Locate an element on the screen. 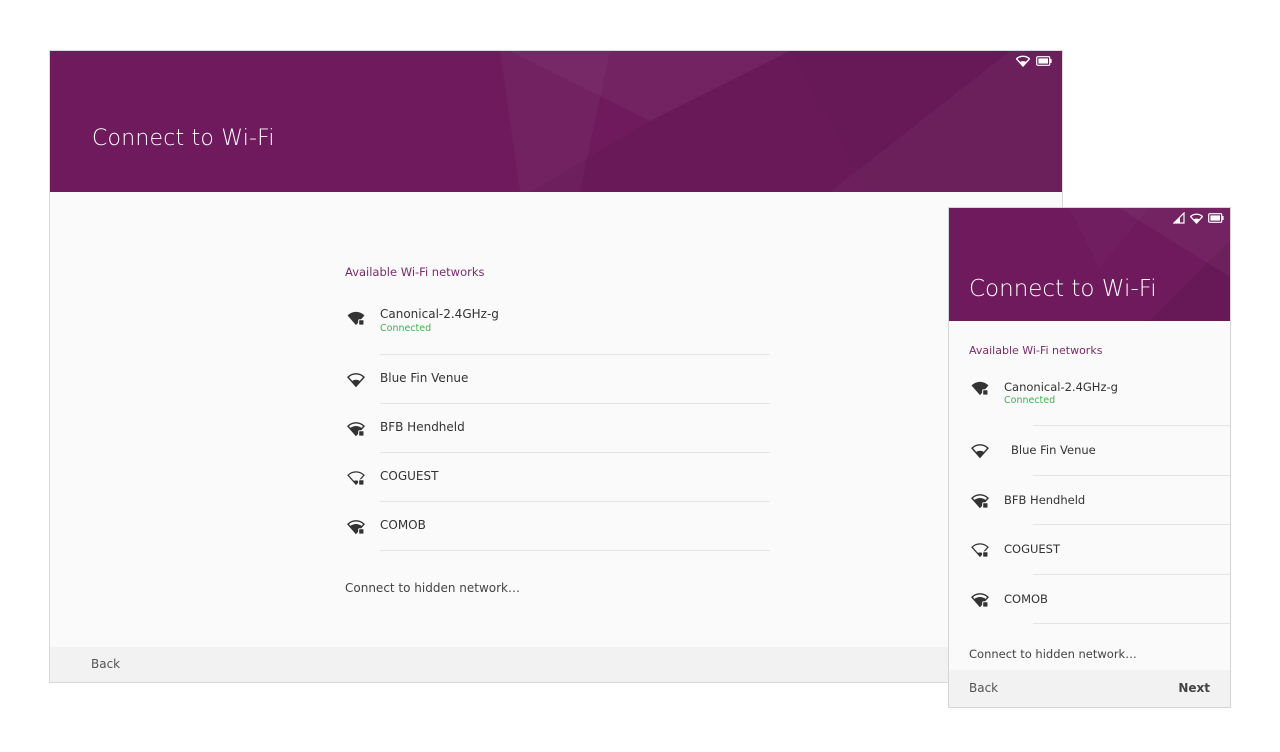  footer-bar: Back Next is located at coordinates (1089, 688).